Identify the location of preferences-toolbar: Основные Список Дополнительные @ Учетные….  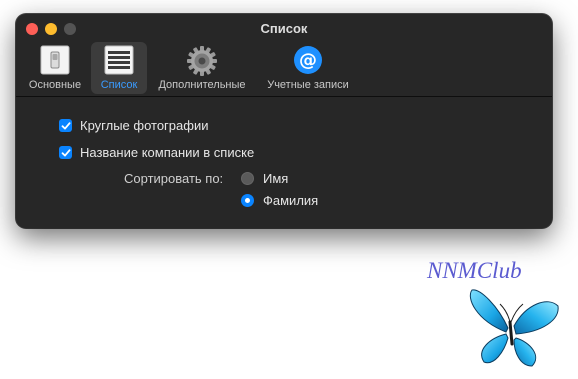
(284, 69).